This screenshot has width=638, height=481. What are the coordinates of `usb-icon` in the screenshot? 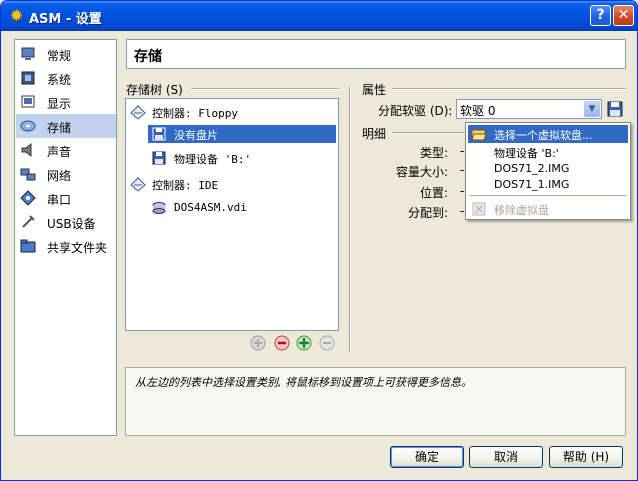 It's located at (28, 221).